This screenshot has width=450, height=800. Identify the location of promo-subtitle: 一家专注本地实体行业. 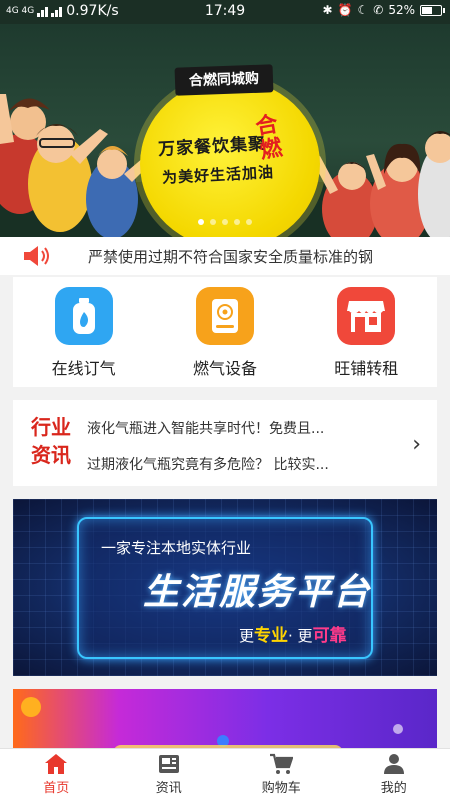
(176, 548).